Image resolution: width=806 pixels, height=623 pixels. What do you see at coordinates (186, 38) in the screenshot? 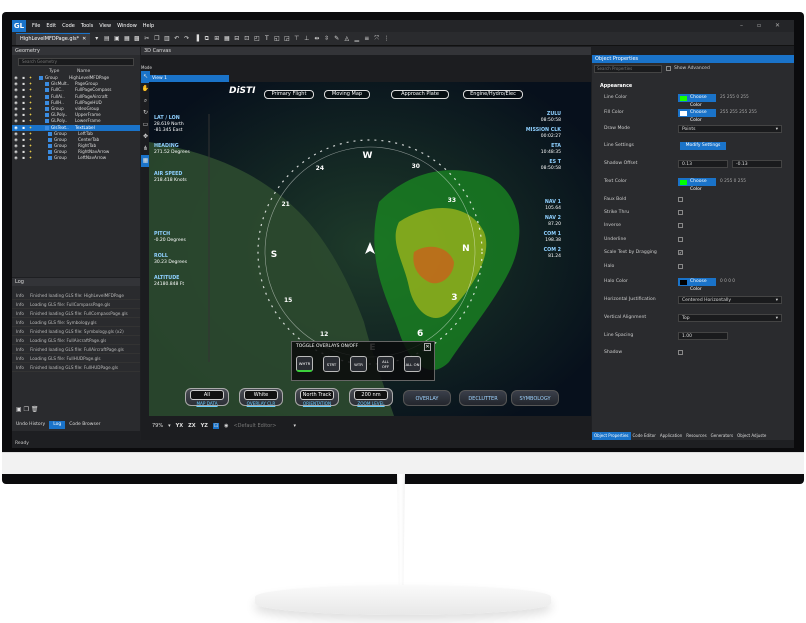
I see `redo-icon: ↷` at bounding box center [186, 38].